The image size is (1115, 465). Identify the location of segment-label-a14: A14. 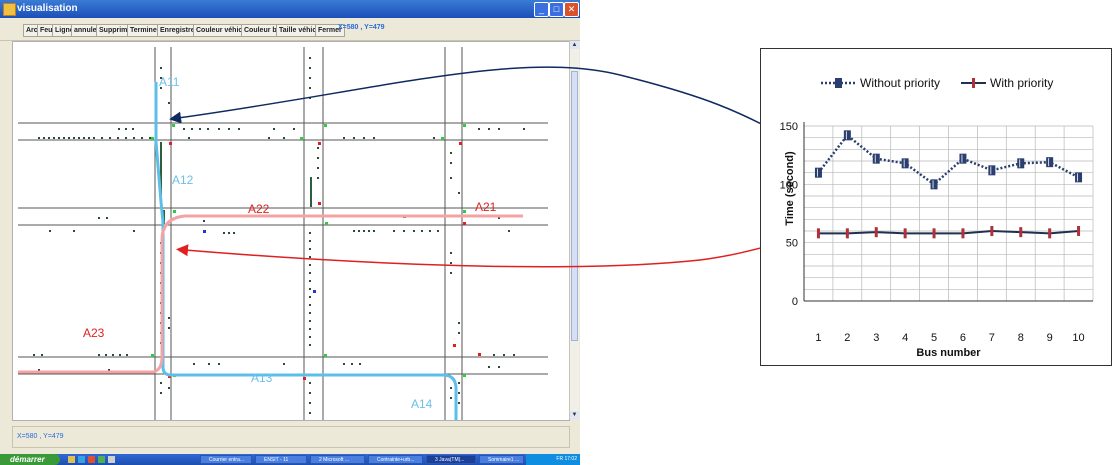
(422, 404).